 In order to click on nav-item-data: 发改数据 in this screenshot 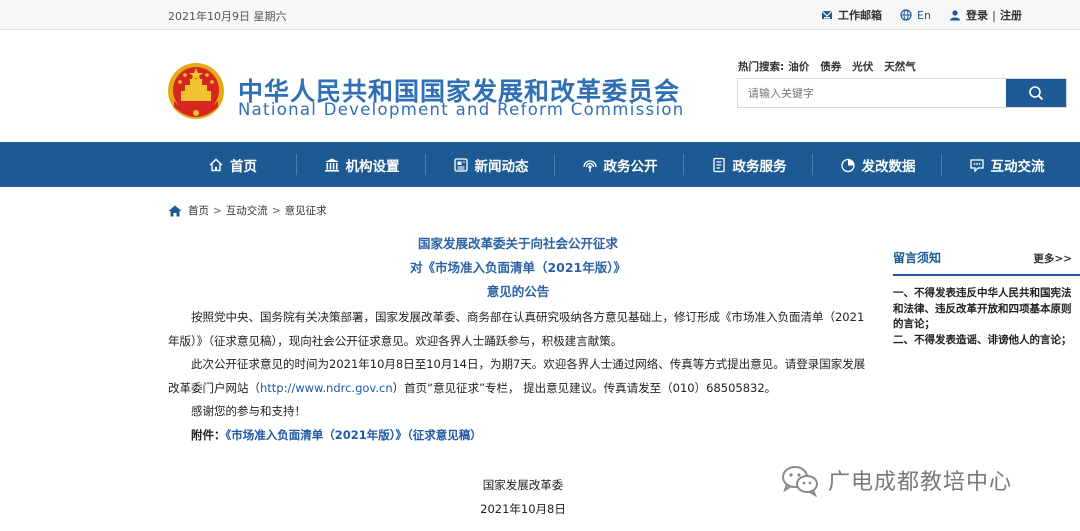, I will do `click(877, 164)`.